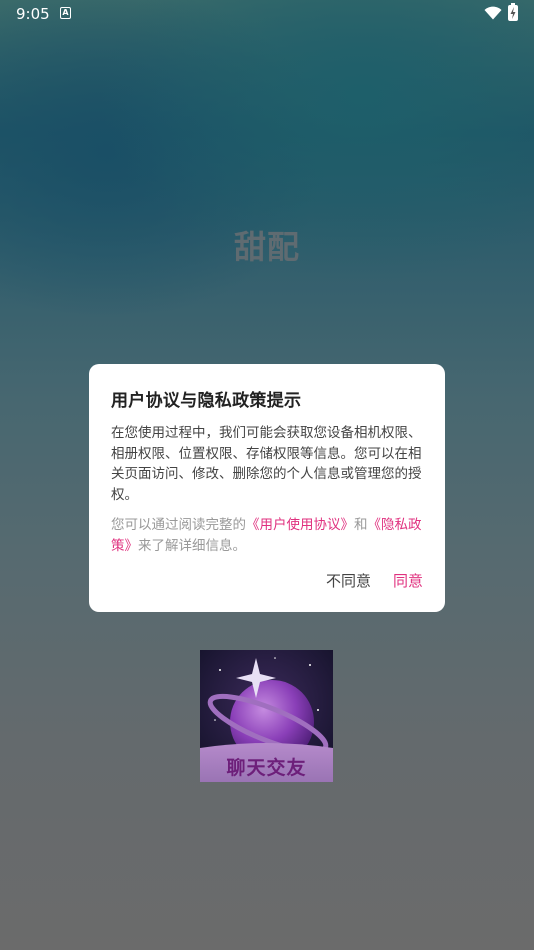  Describe the element at coordinates (361, 525) in the screenshot. I see `note-and: 和` at that location.